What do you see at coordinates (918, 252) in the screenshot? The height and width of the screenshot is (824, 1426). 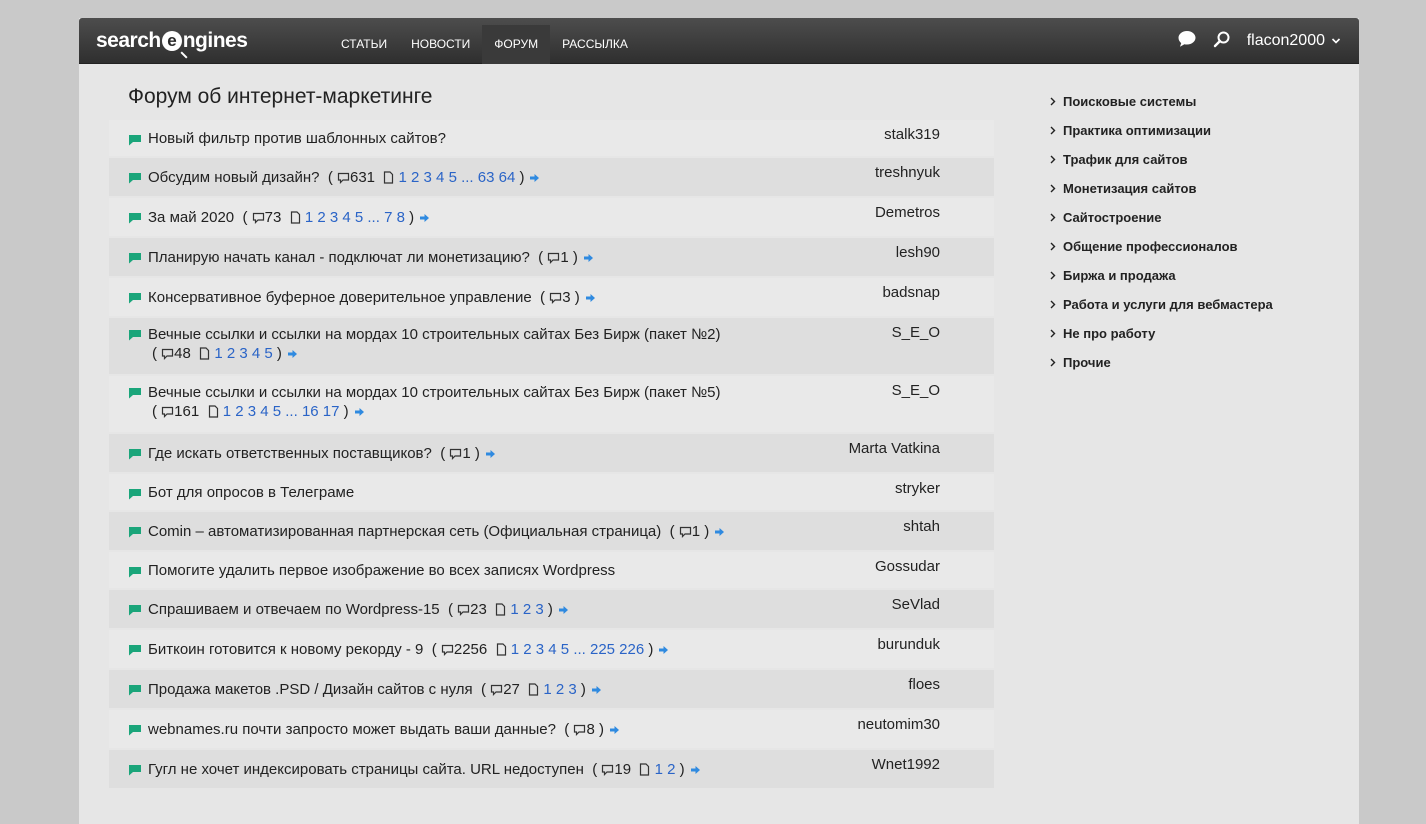 I see `topic-author: lesh90` at bounding box center [918, 252].